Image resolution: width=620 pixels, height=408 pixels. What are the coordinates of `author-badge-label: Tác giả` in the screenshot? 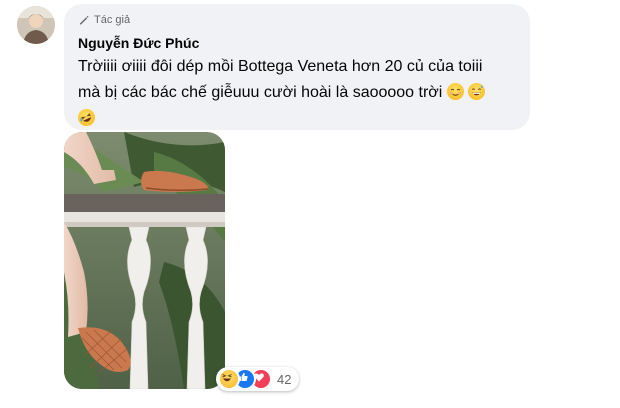 It's located at (112, 20).